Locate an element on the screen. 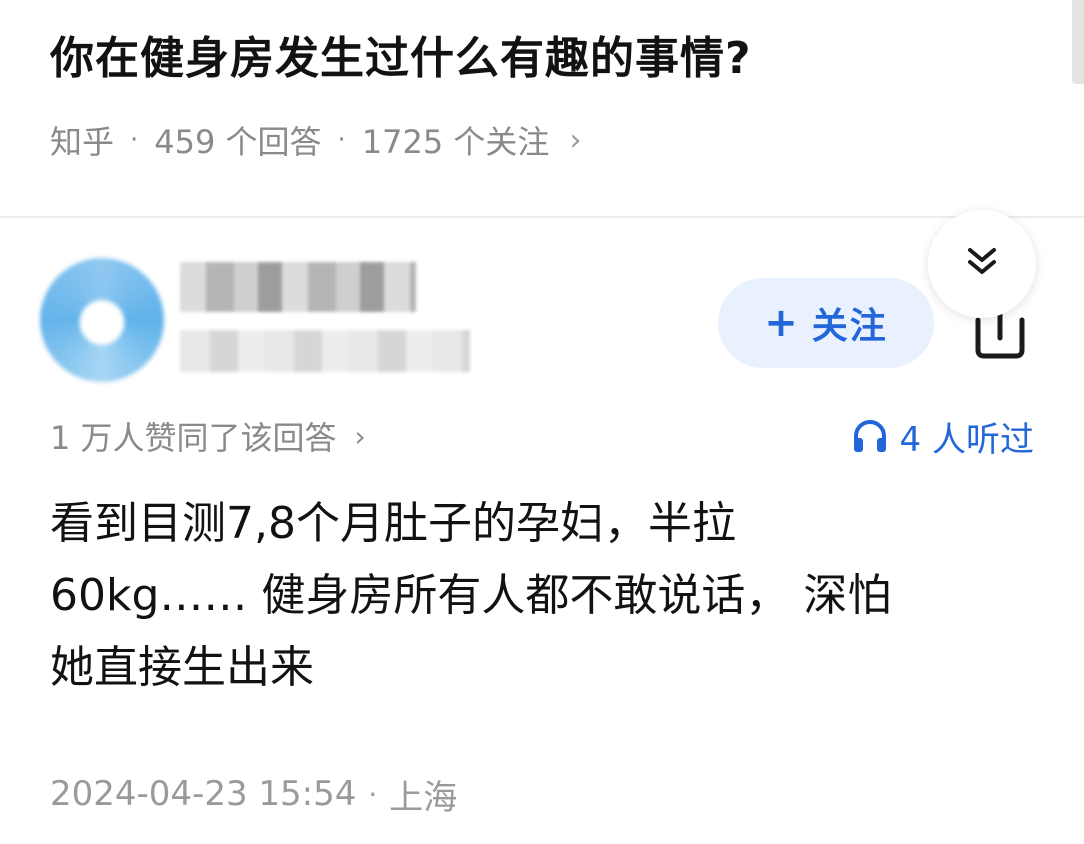 The image size is (1084, 844). collapse-button is located at coordinates (982, 264).